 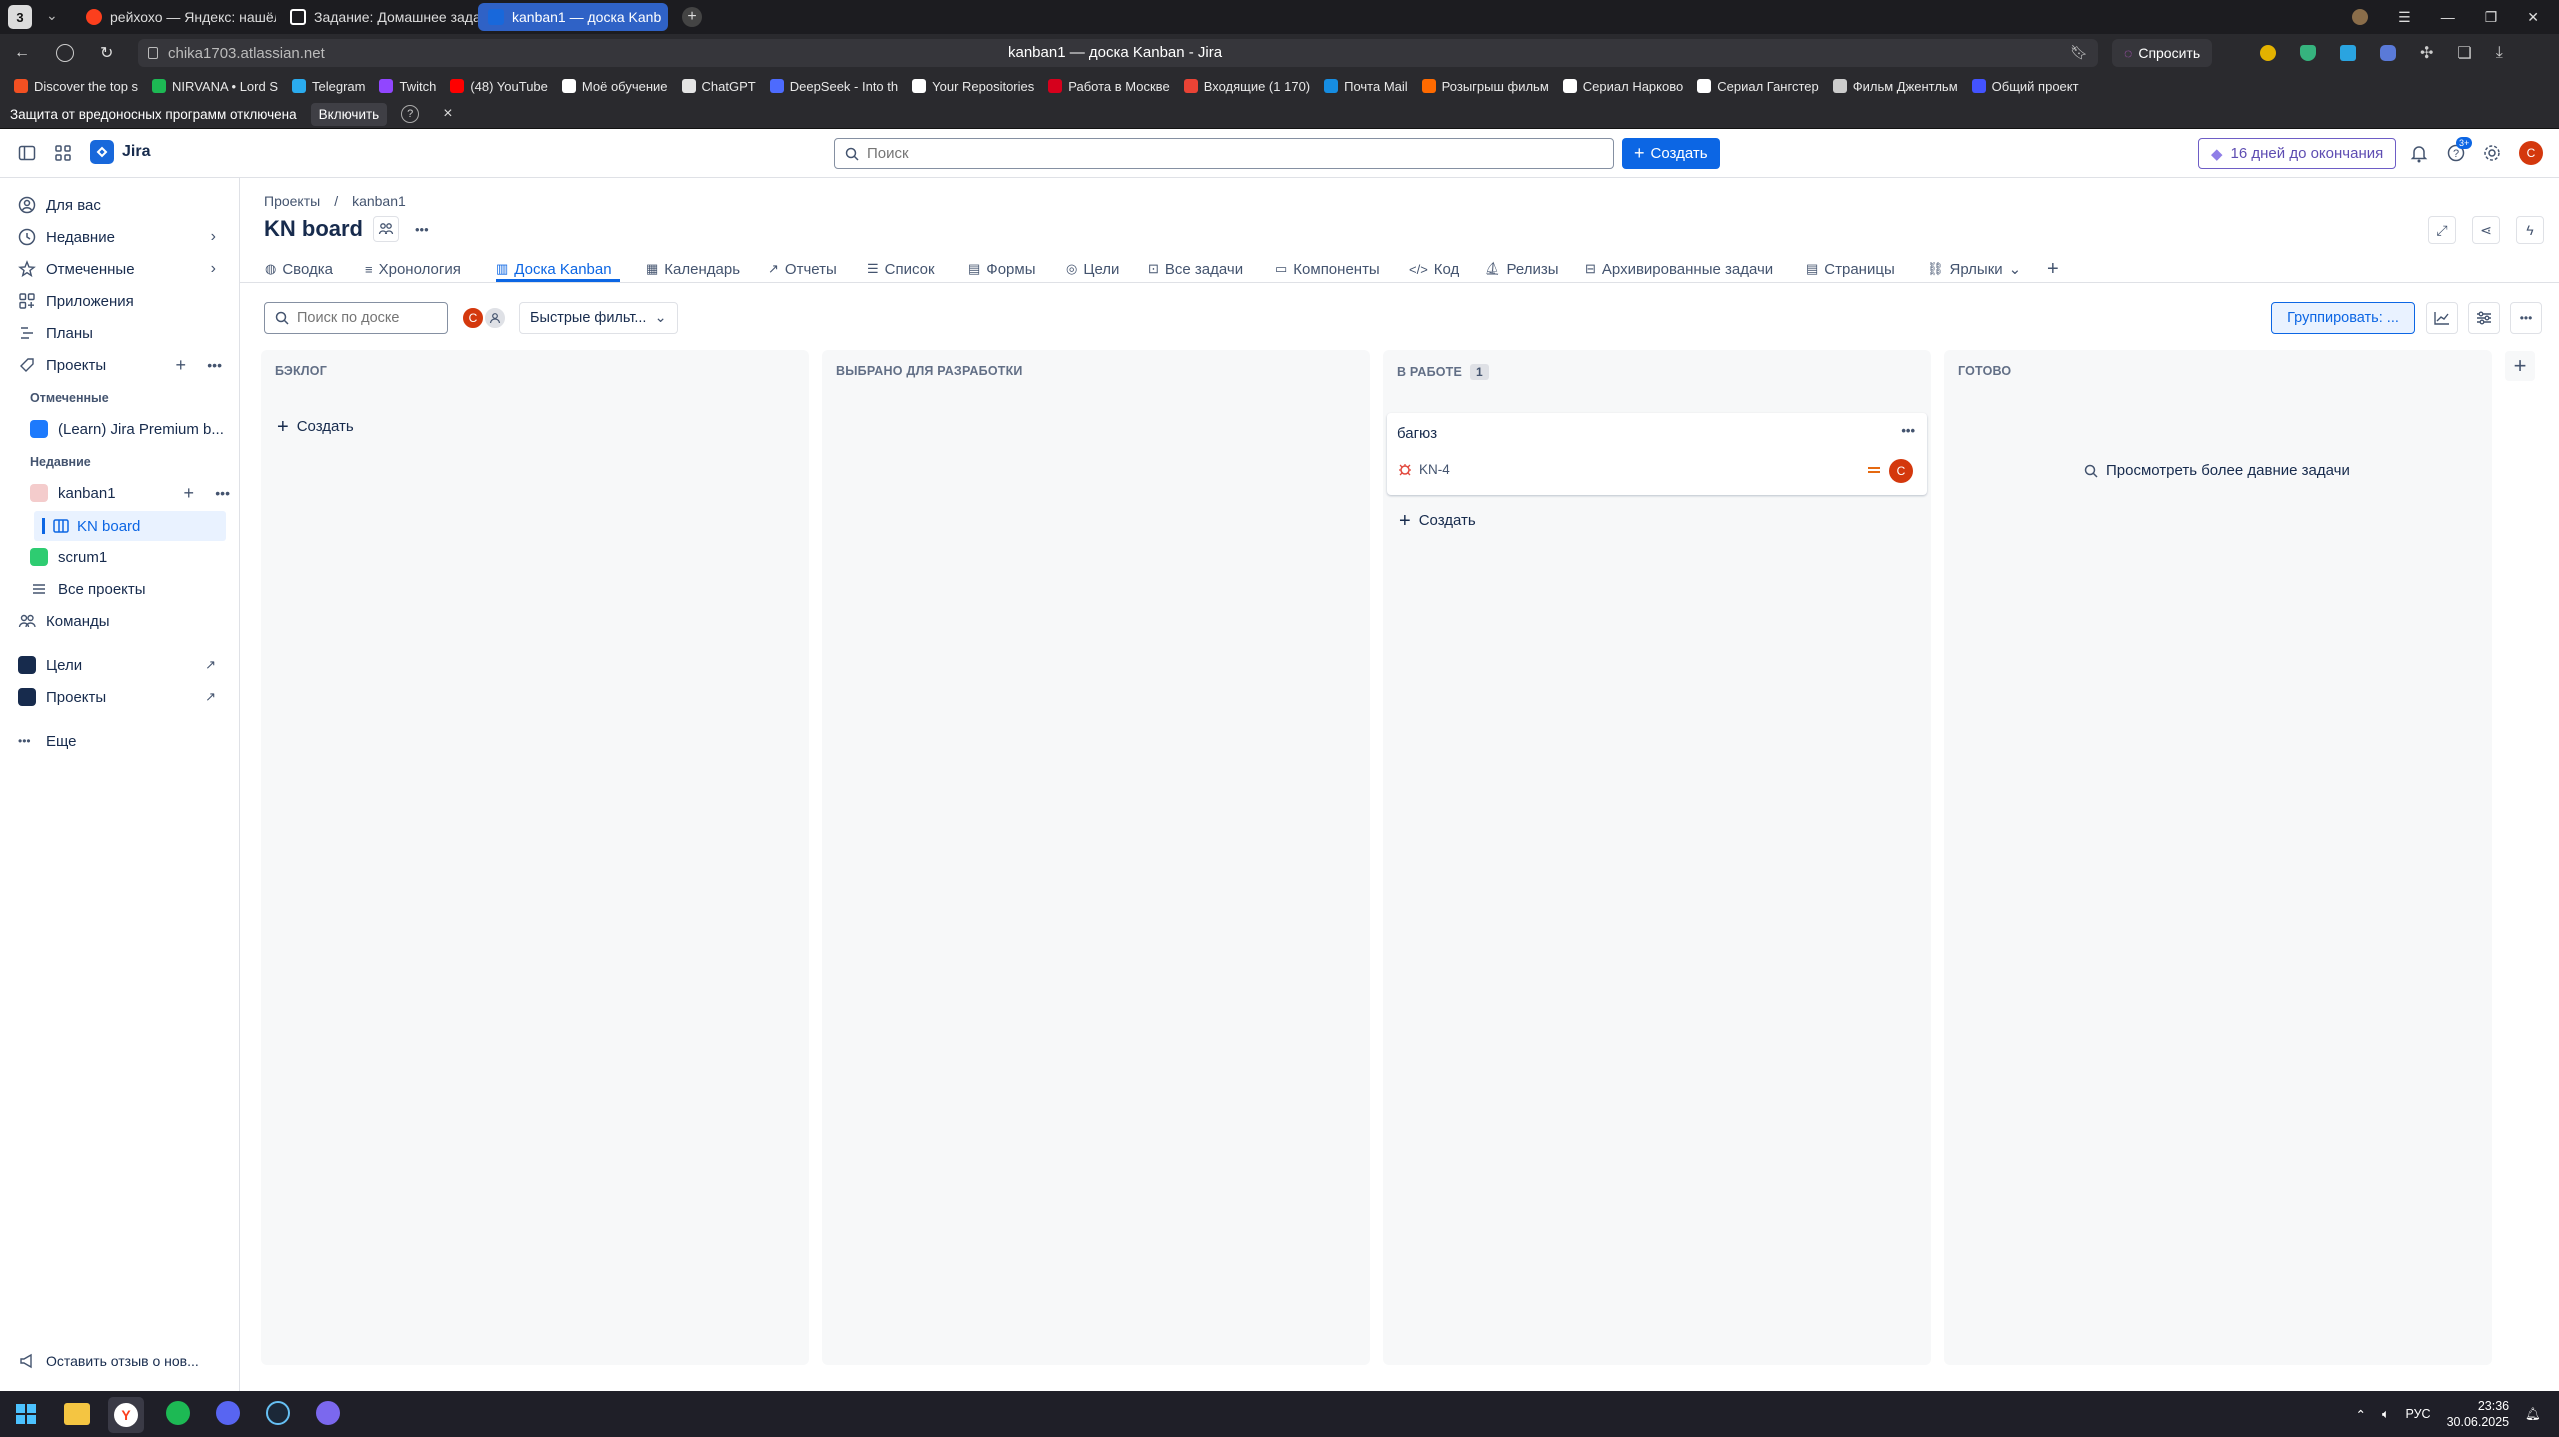 I want to click on bookmark-item: Your Repositories, so click(x=973, y=86).